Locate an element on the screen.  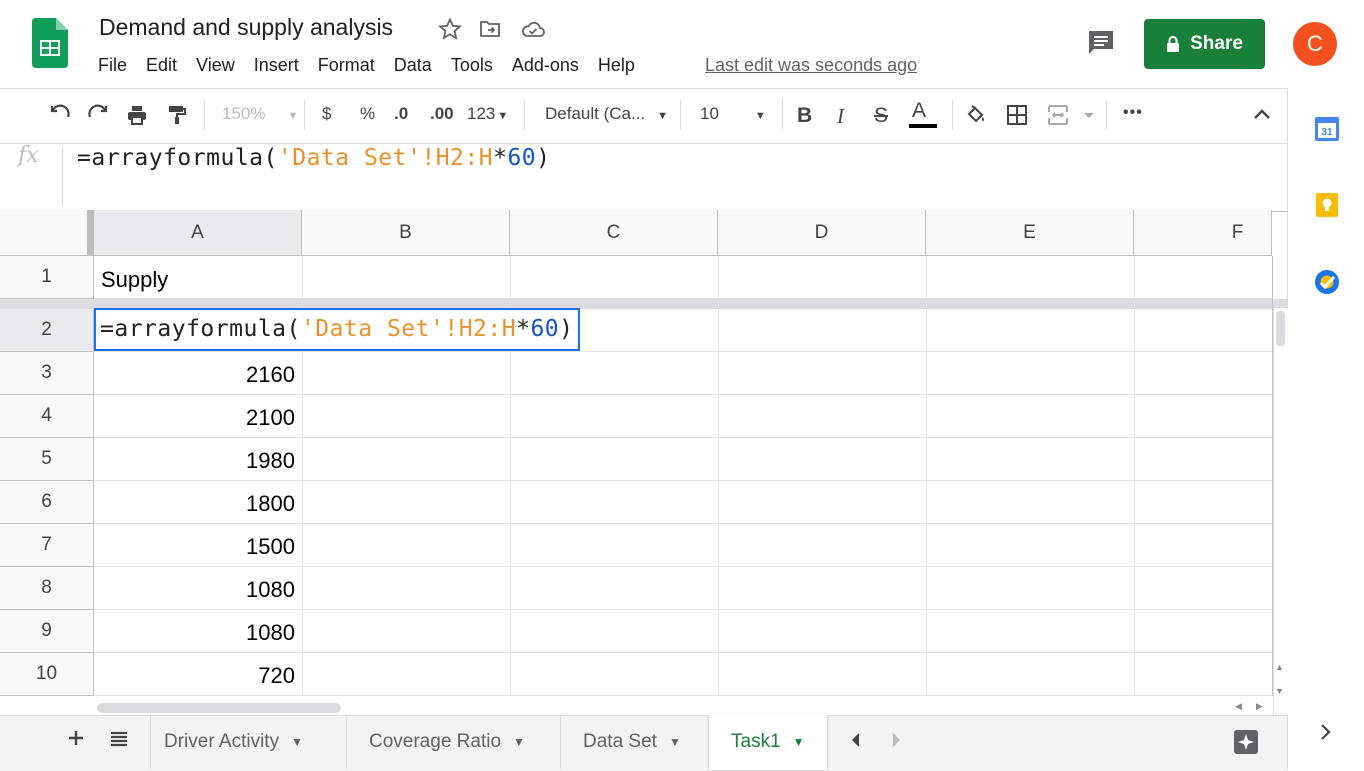
more-formats-button: 123 ▼ is located at coordinates (487, 114).